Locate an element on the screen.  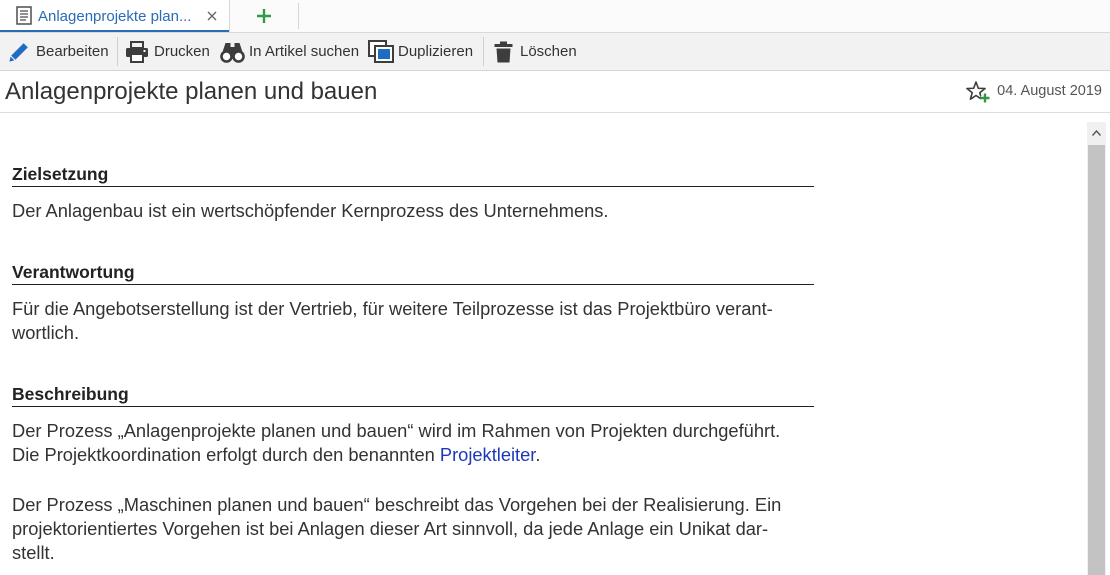
document-icon is located at coordinates (24, 15).